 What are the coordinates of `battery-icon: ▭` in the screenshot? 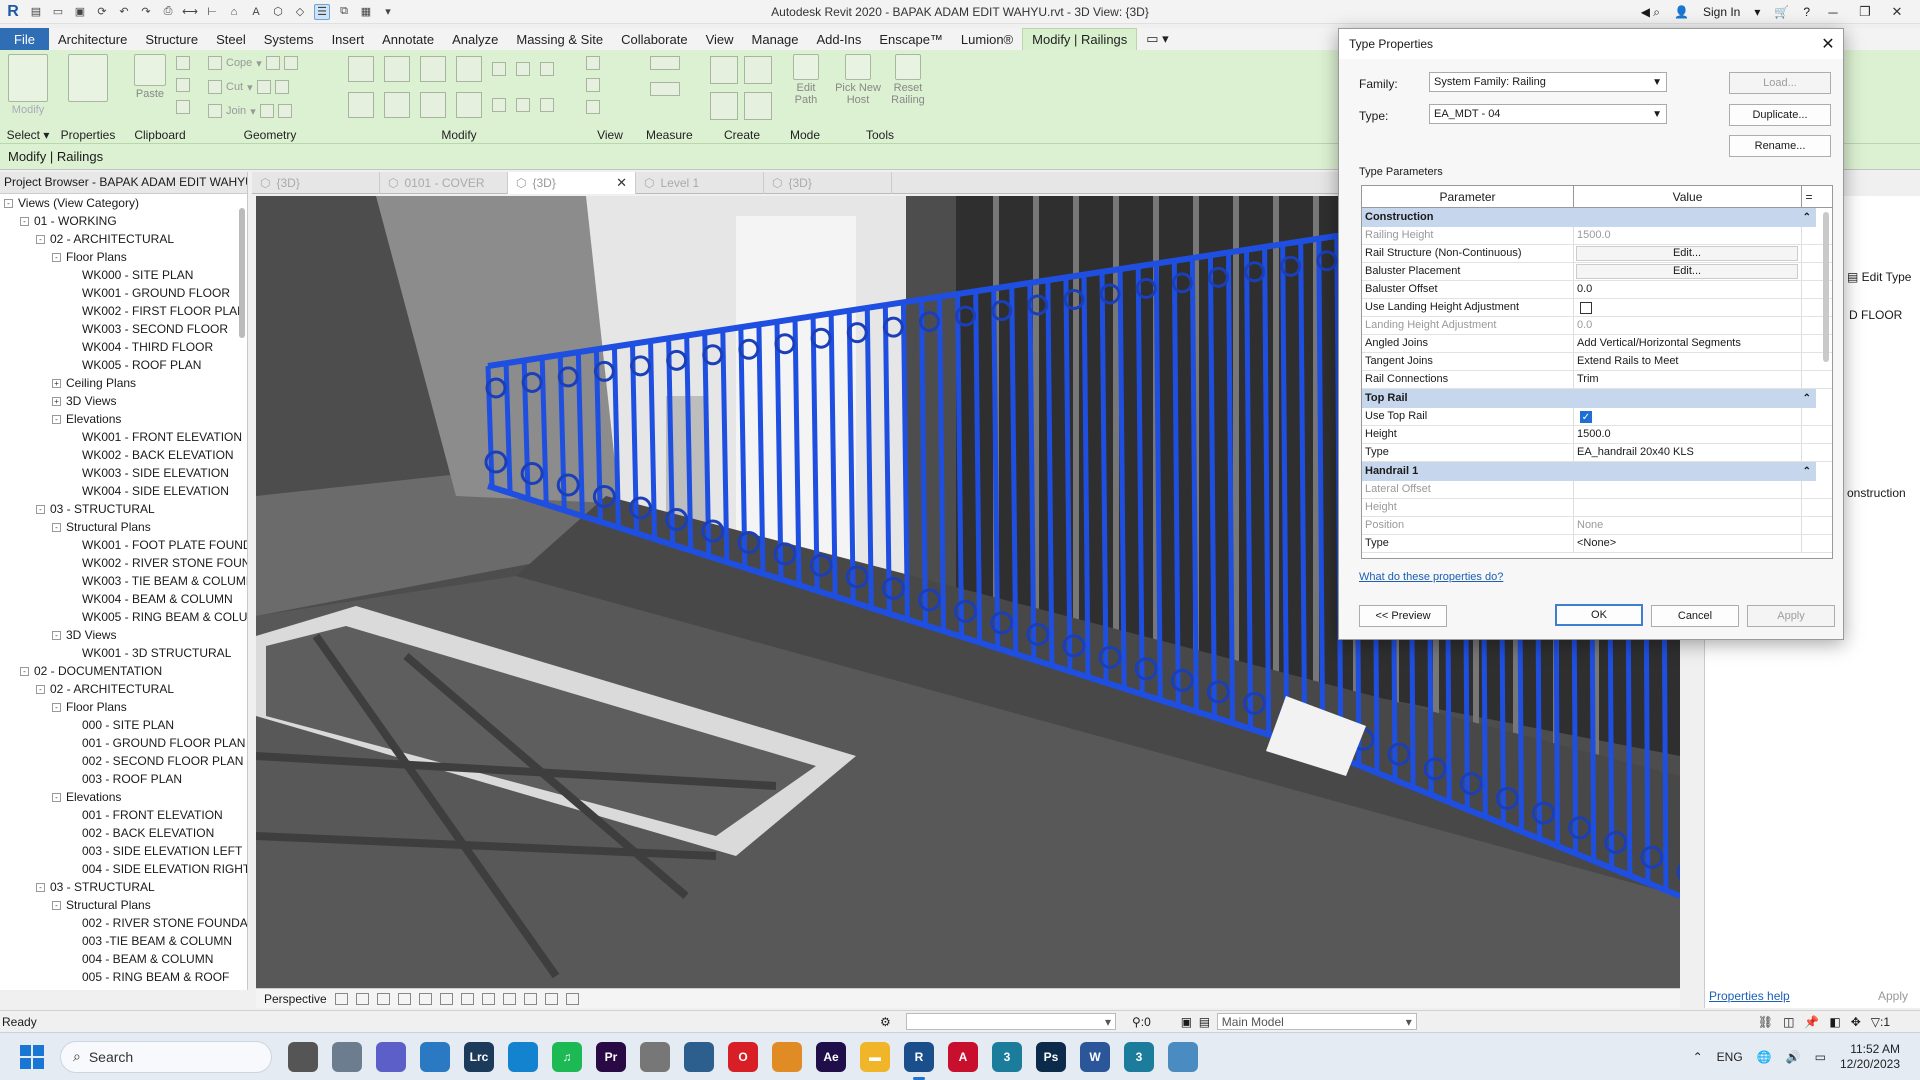 It's located at (1820, 1057).